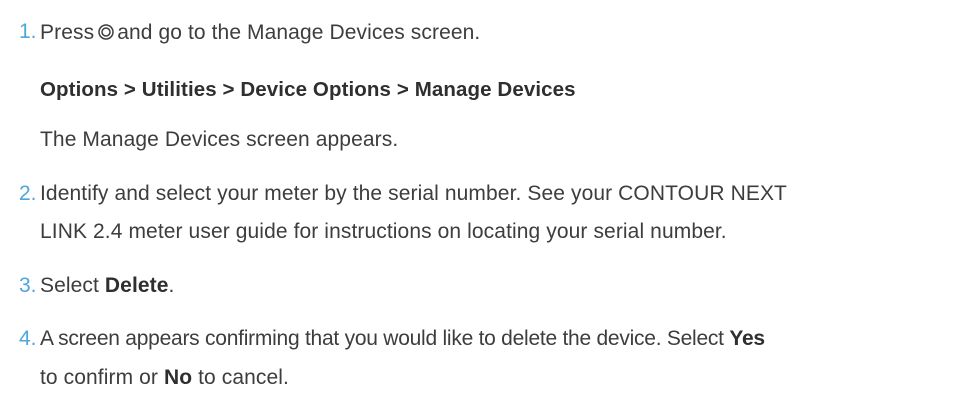 The width and height of the screenshot is (958, 405). What do you see at coordinates (99, 377) in the screenshot?
I see `step-4-line-2-before: to confirm or` at bounding box center [99, 377].